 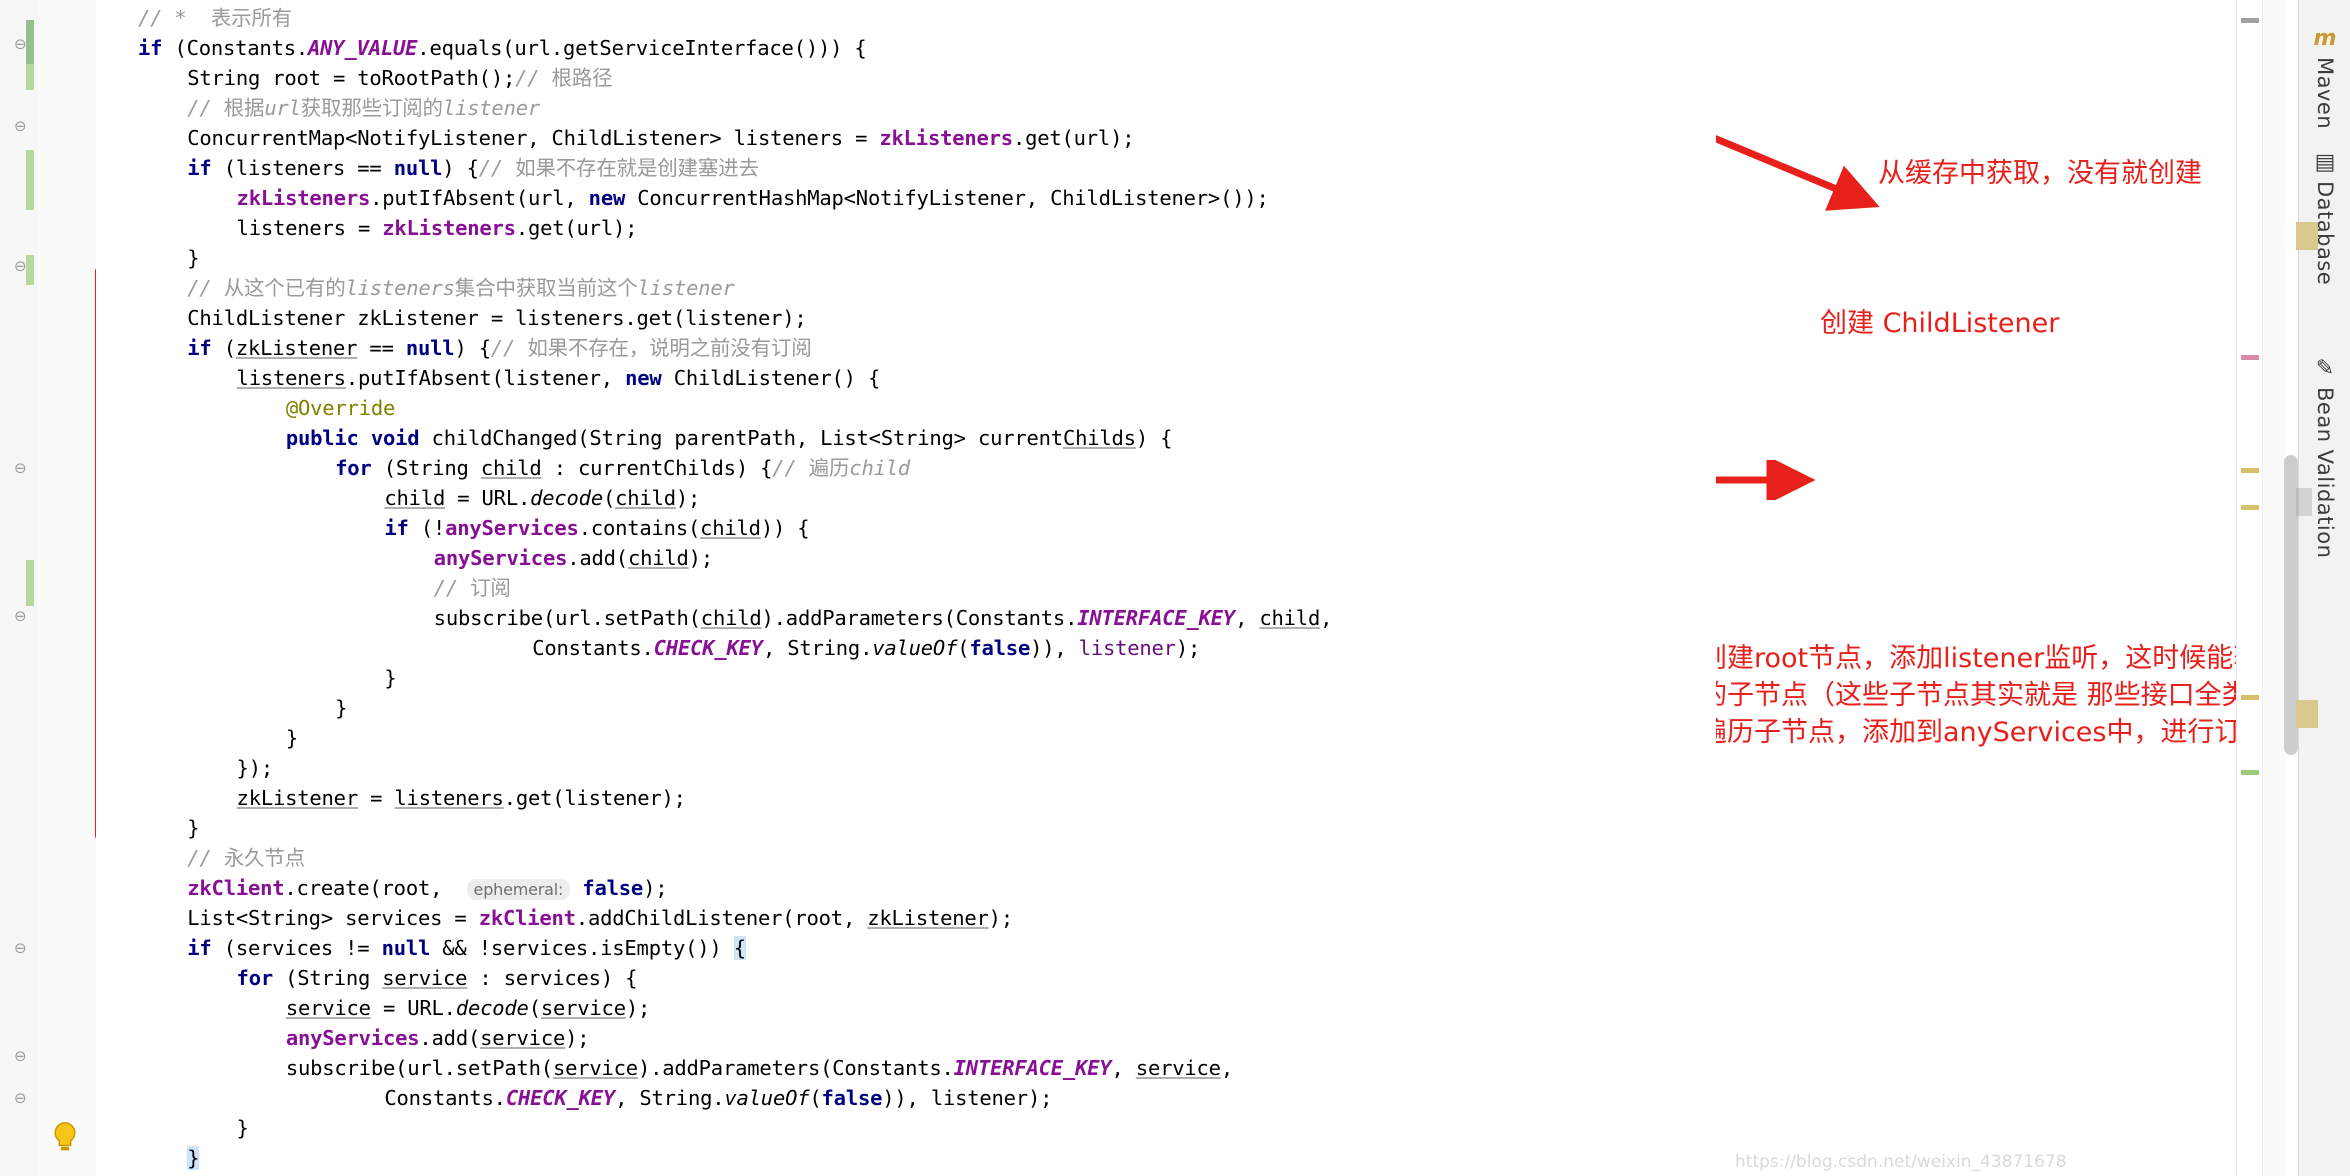 I want to click on code-line: for (String service : services) {, so click(x=437, y=978).